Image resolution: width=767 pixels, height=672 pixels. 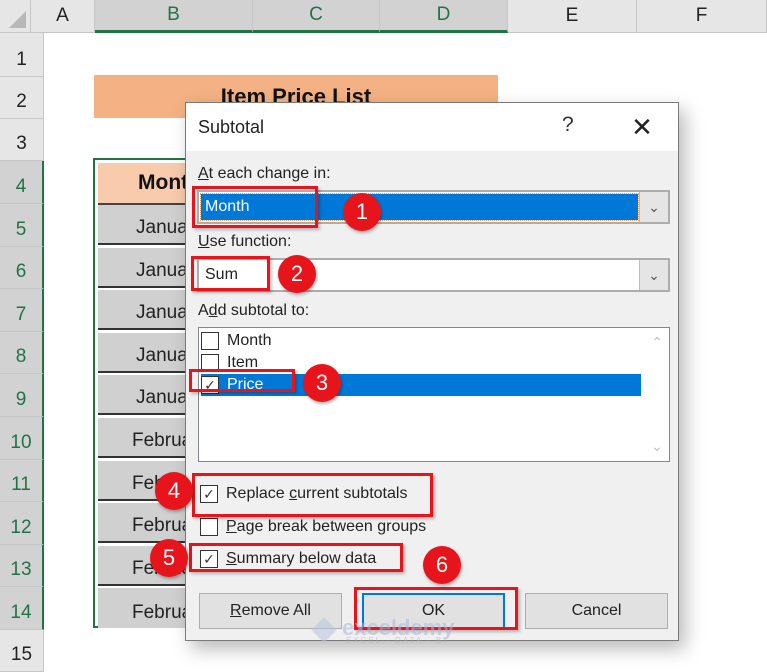 I want to click on column-header-b: B, so click(x=174, y=16).